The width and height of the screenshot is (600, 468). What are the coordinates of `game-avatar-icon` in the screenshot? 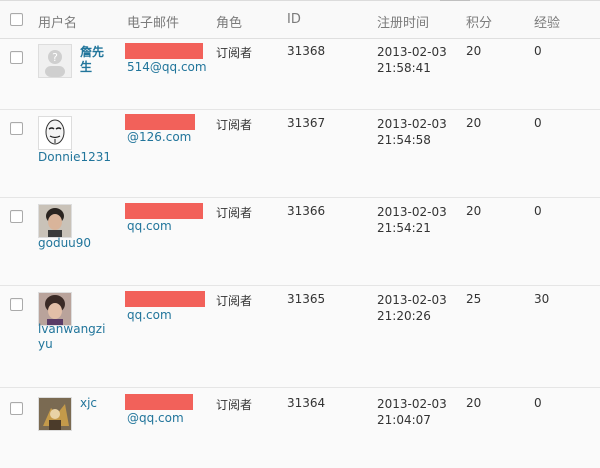 It's located at (55, 414).